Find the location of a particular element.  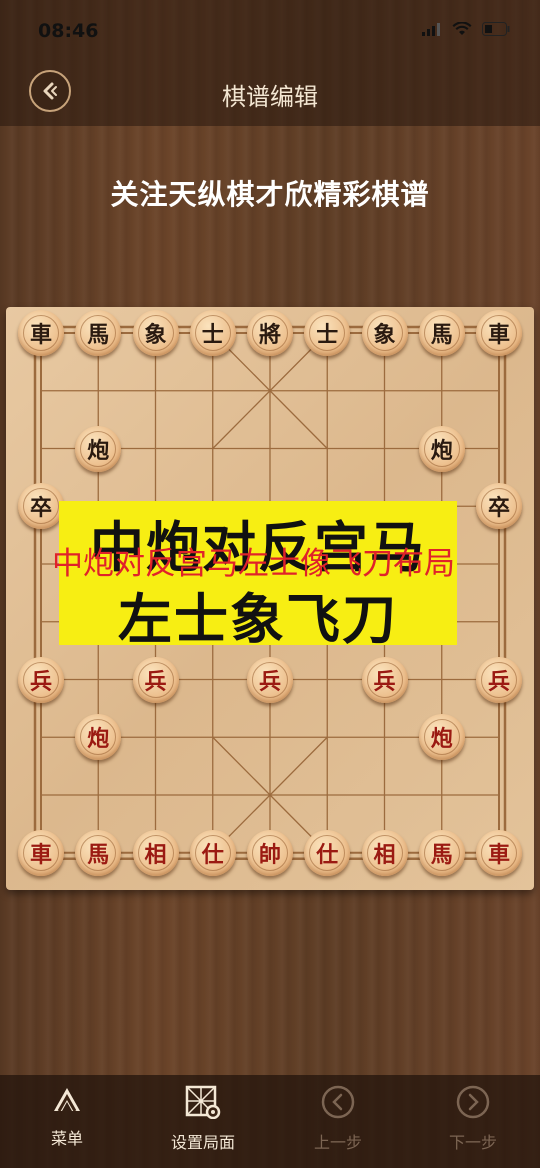

red-piece: 帥 is located at coordinates (270, 852).